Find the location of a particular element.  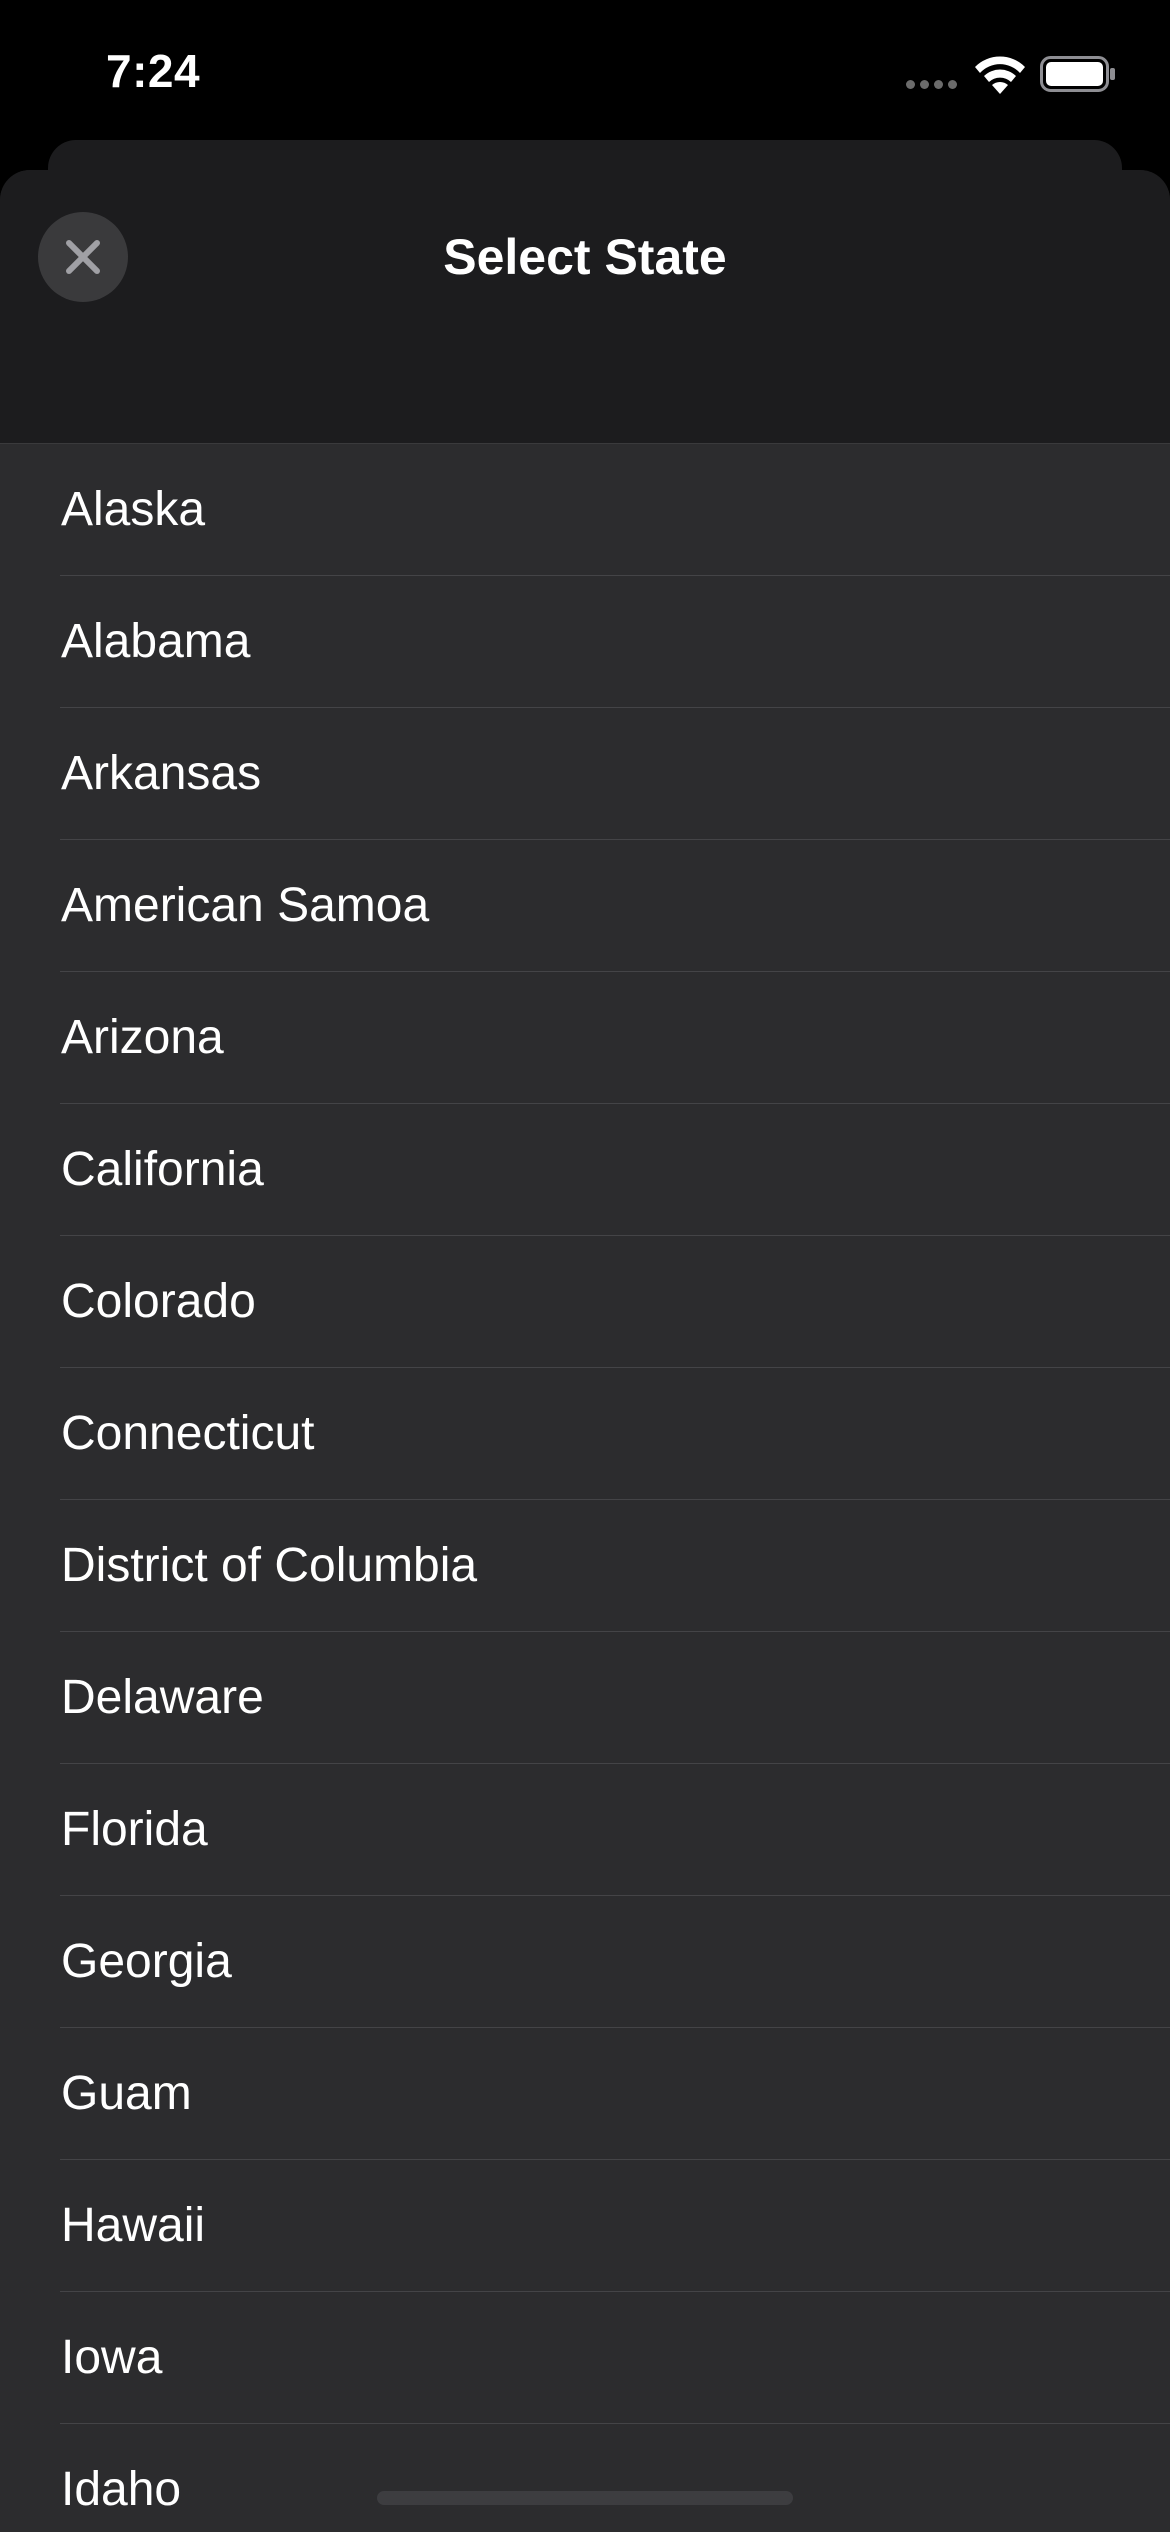

state-label: Georgia is located at coordinates (146, 1961).